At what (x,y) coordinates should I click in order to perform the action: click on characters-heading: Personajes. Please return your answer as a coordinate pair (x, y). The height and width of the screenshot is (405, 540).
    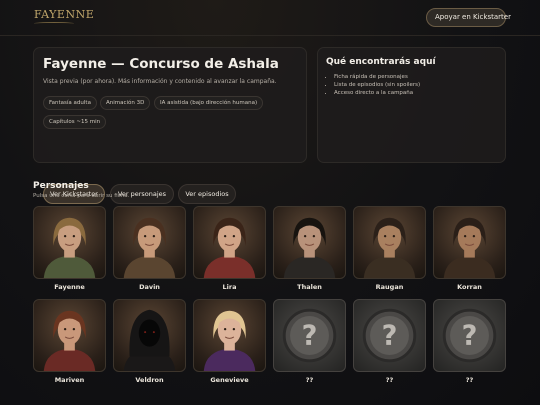
    Looking at the image, I should click on (61, 186).